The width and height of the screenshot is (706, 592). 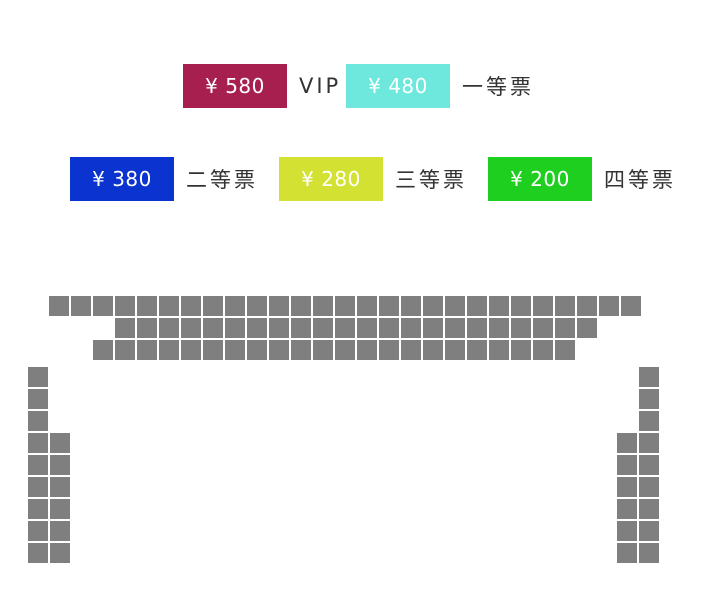 I want to click on legend-item-third-class: ¥ 280 三等票, so click(x=373, y=179).